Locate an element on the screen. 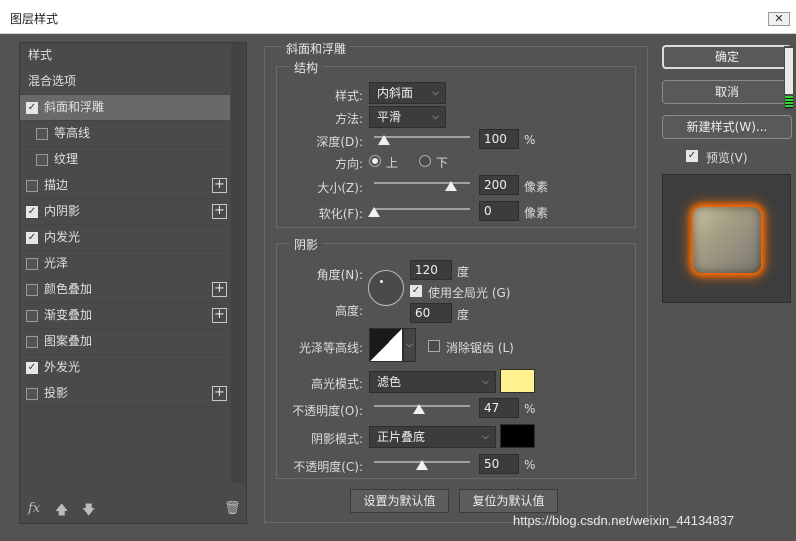 The height and width of the screenshot is (541, 796). drop-shadow-checkbox is located at coordinates (32, 394).